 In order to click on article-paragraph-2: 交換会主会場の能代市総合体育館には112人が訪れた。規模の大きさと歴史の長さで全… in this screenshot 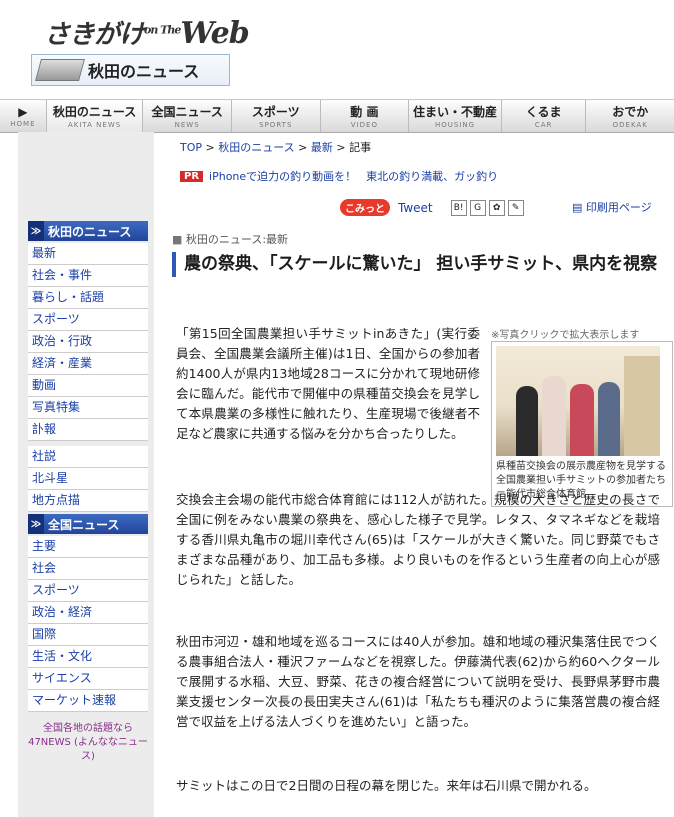, I will do `click(418, 539)`.